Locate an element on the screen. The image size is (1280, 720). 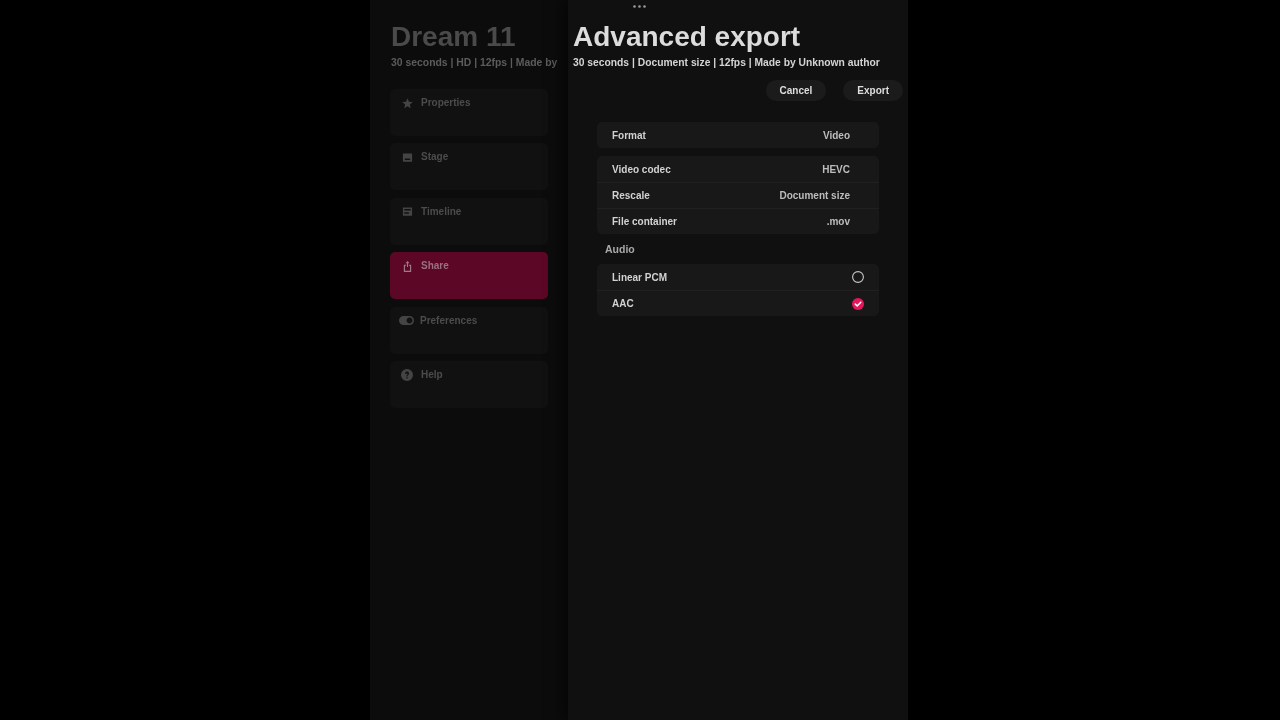
export-button: Export is located at coordinates (873, 90).